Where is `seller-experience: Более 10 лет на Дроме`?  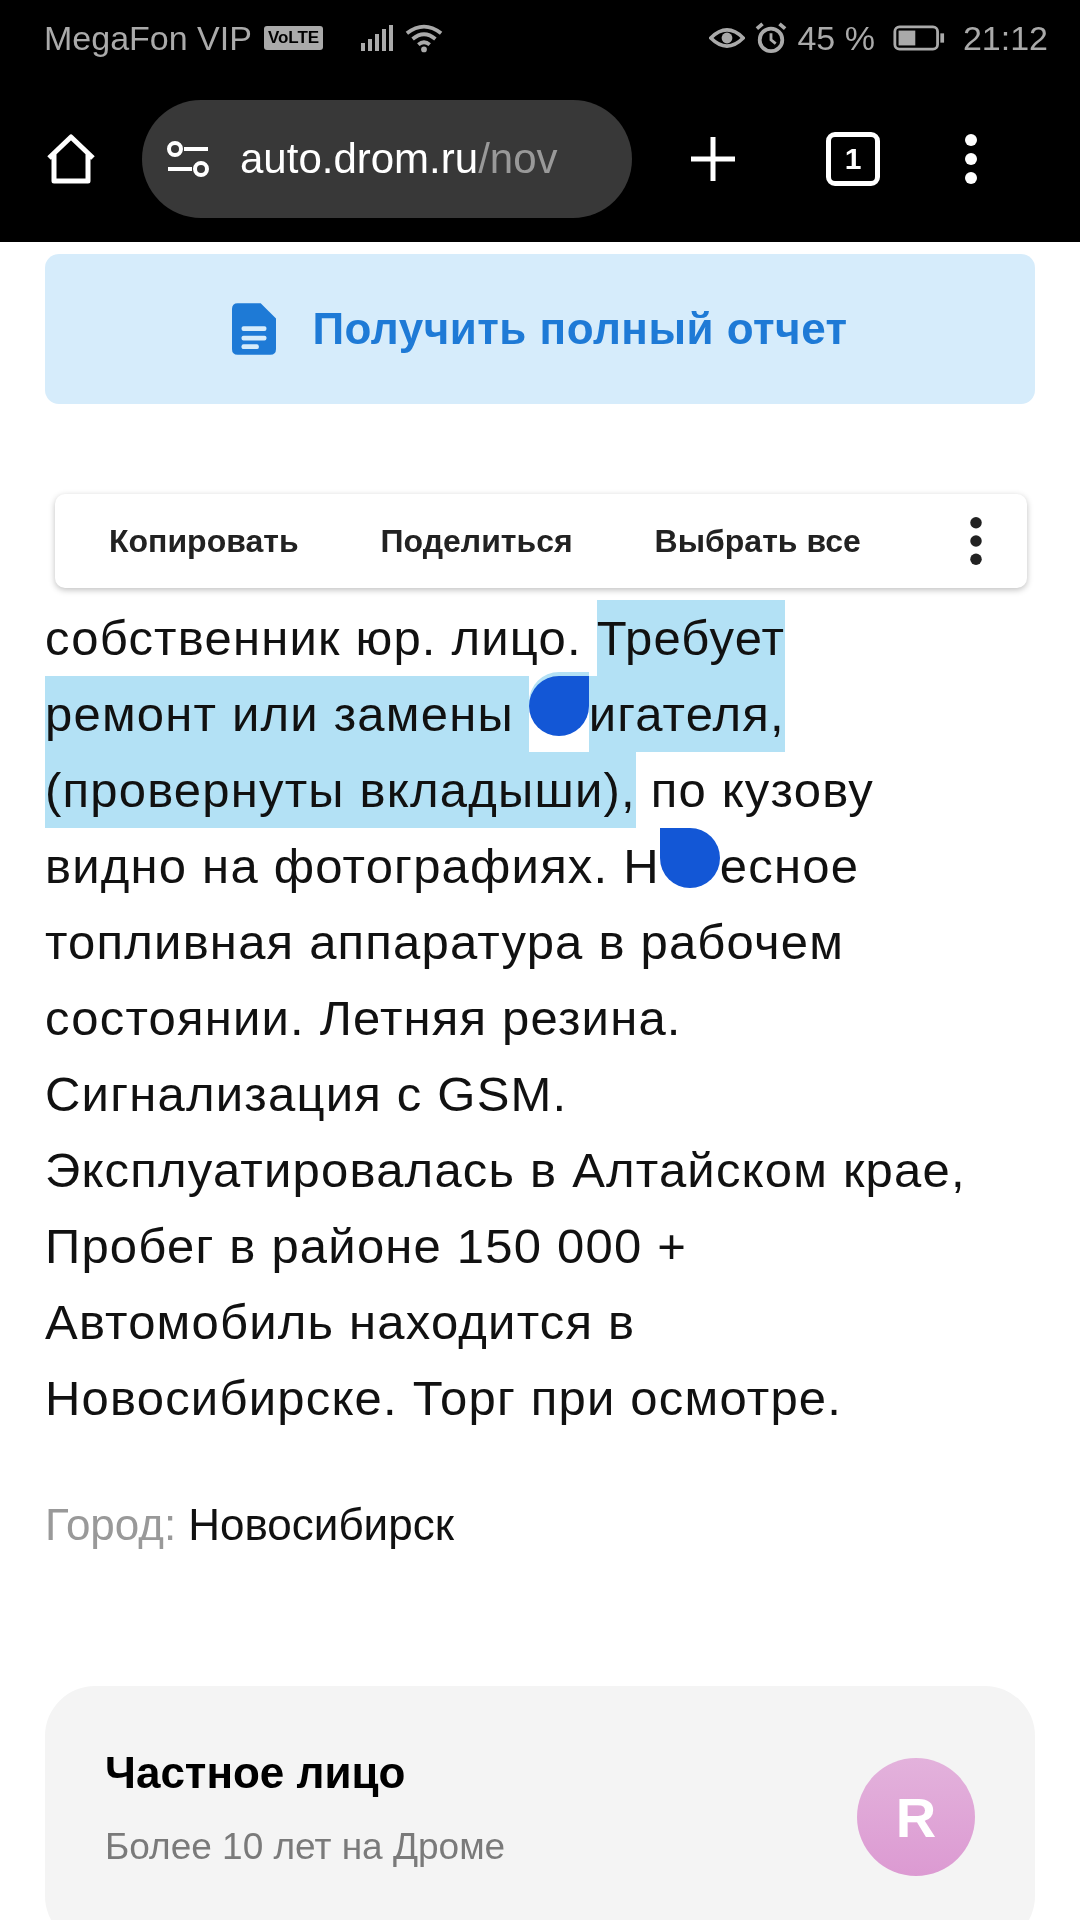
seller-experience: Более 10 лет на Дроме is located at coordinates (306, 1847).